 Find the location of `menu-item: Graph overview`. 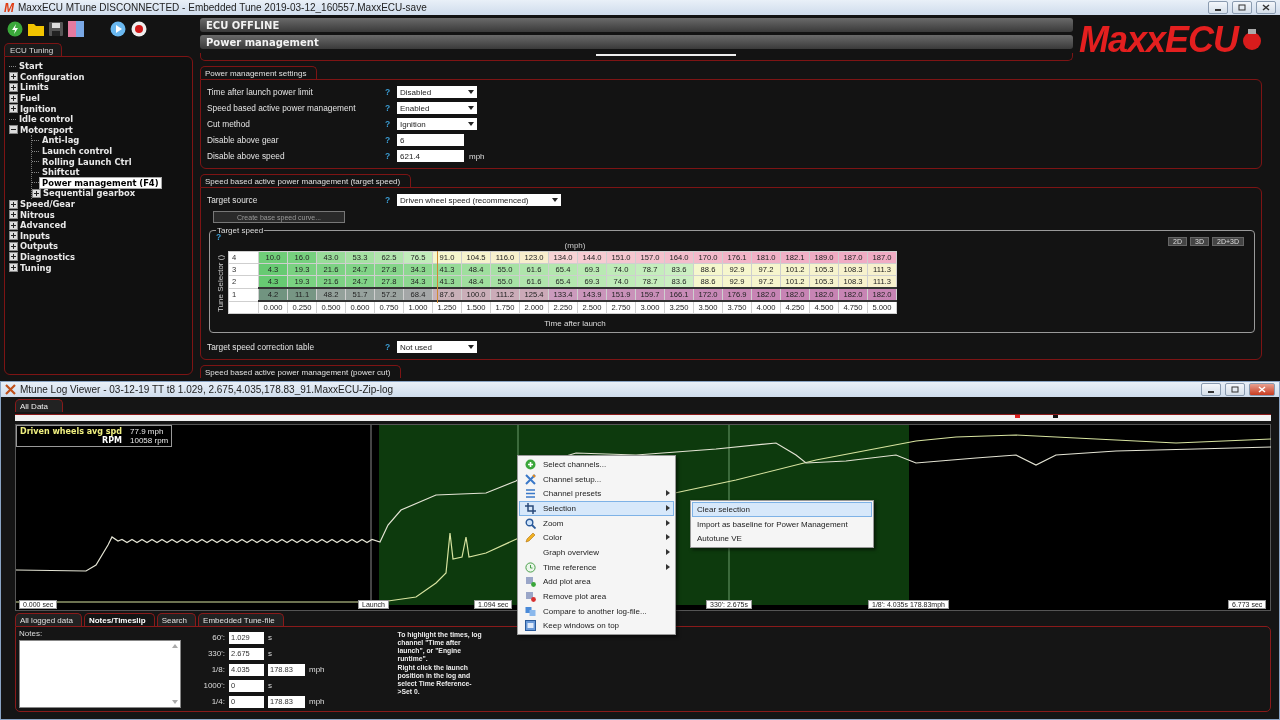

menu-item: Graph overview is located at coordinates (596, 552).